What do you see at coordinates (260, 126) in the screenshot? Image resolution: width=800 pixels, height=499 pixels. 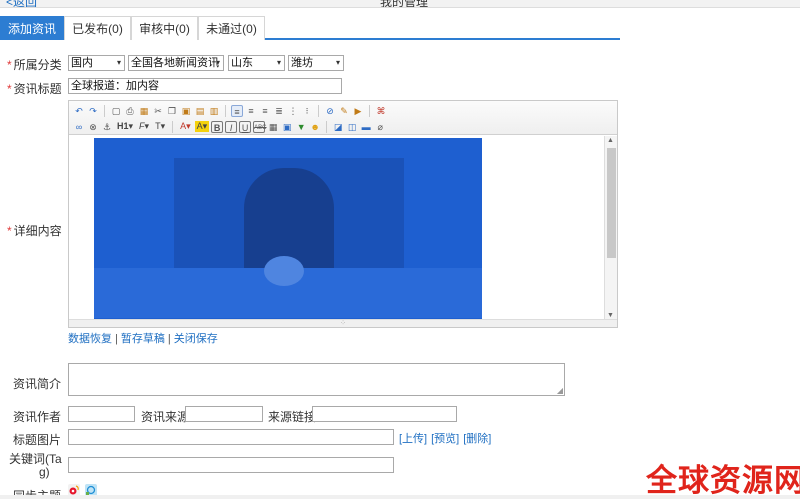 I see `strikethrough-button: ABC` at bounding box center [260, 126].